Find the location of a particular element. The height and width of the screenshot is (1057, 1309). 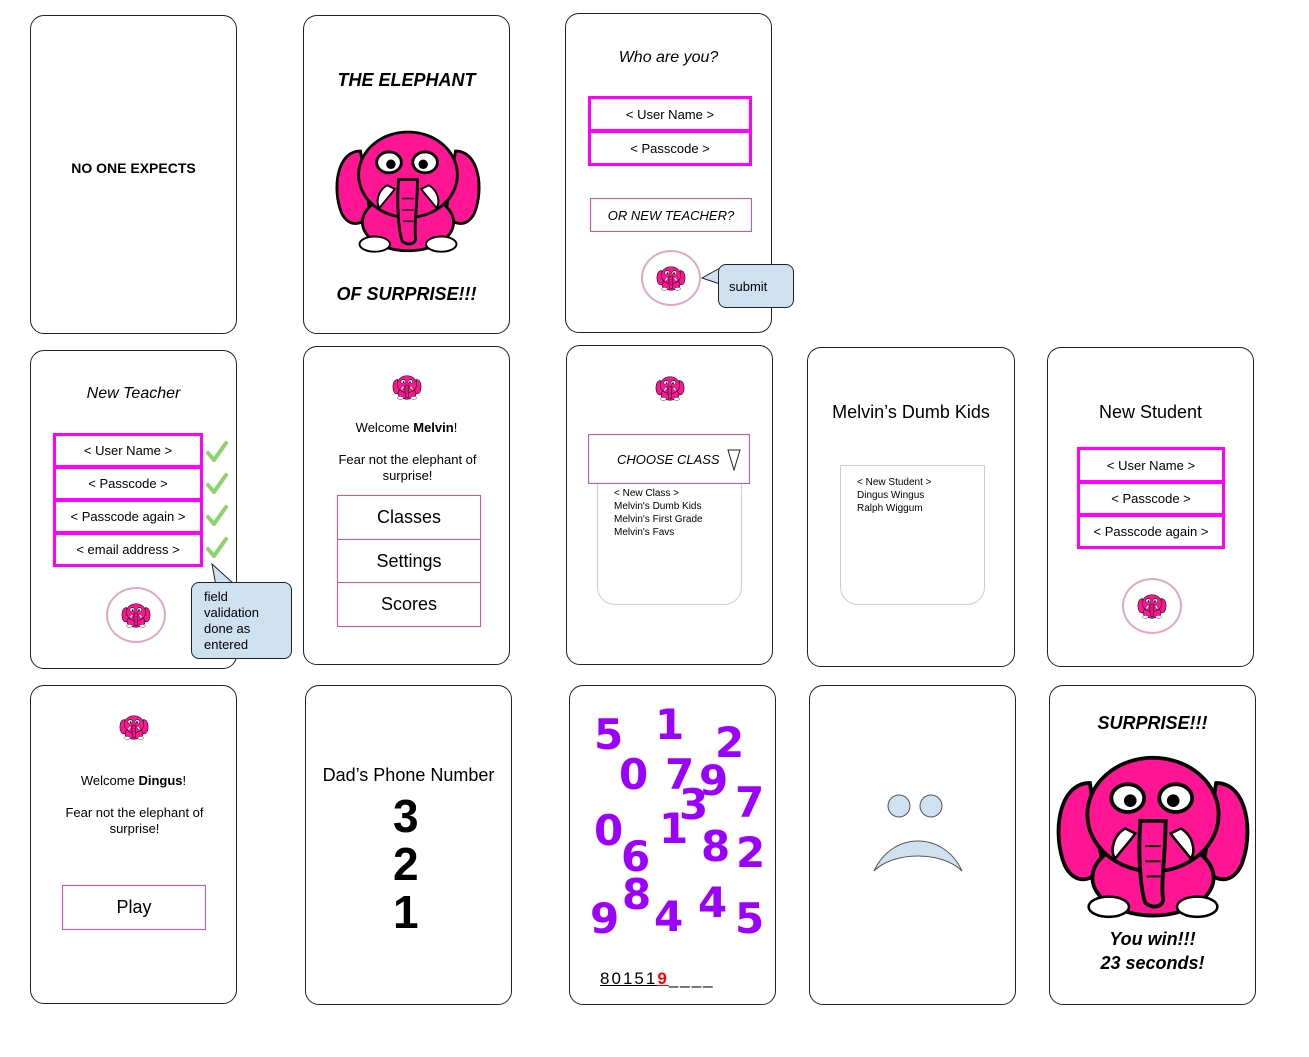

screen-fail is located at coordinates (912, 845).